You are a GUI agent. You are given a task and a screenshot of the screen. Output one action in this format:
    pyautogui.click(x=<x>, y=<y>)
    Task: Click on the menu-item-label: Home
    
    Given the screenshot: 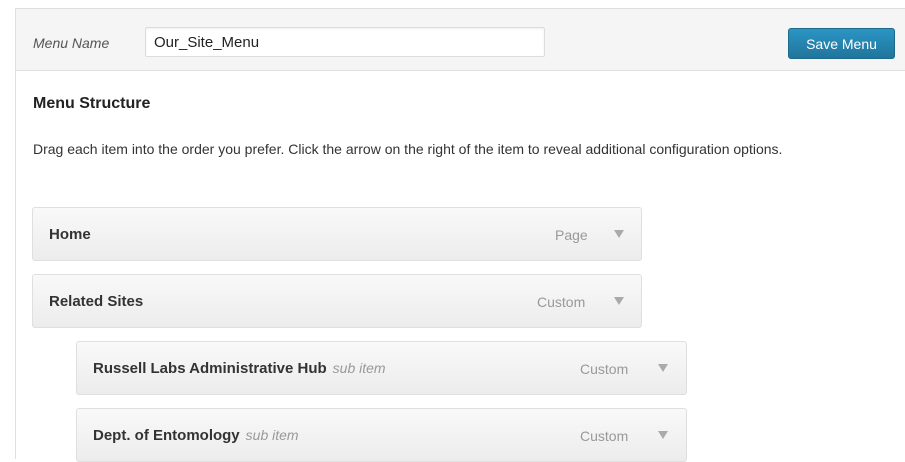 What is the action you would take?
    pyautogui.click(x=70, y=234)
    